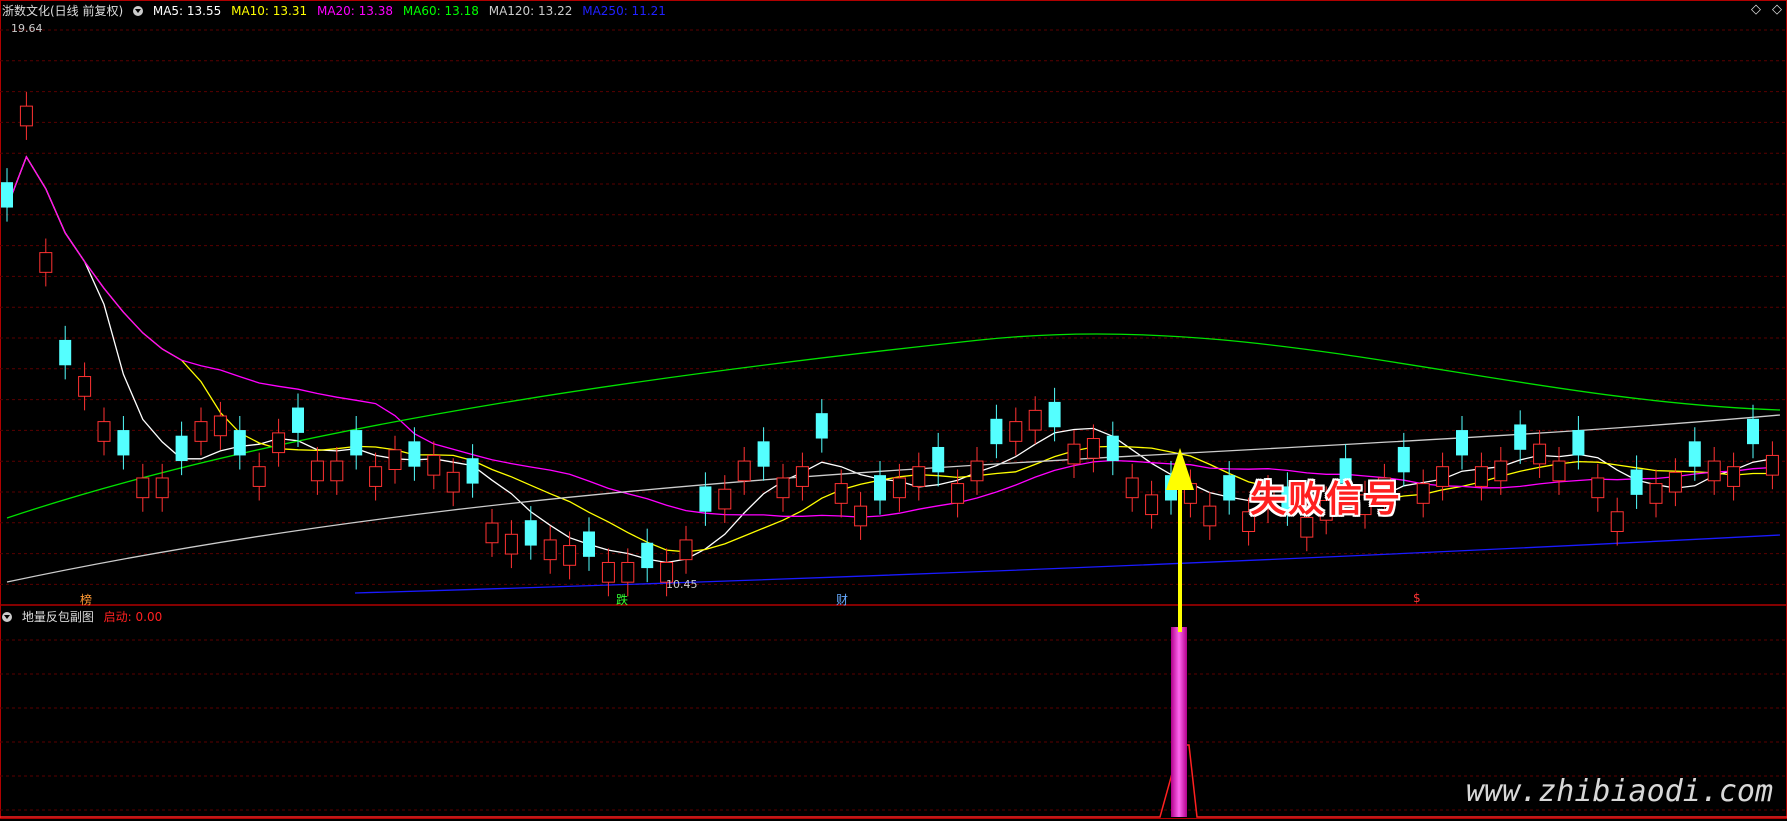  What do you see at coordinates (1179, 722) in the screenshot?
I see `signal-bar` at bounding box center [1179, 722].